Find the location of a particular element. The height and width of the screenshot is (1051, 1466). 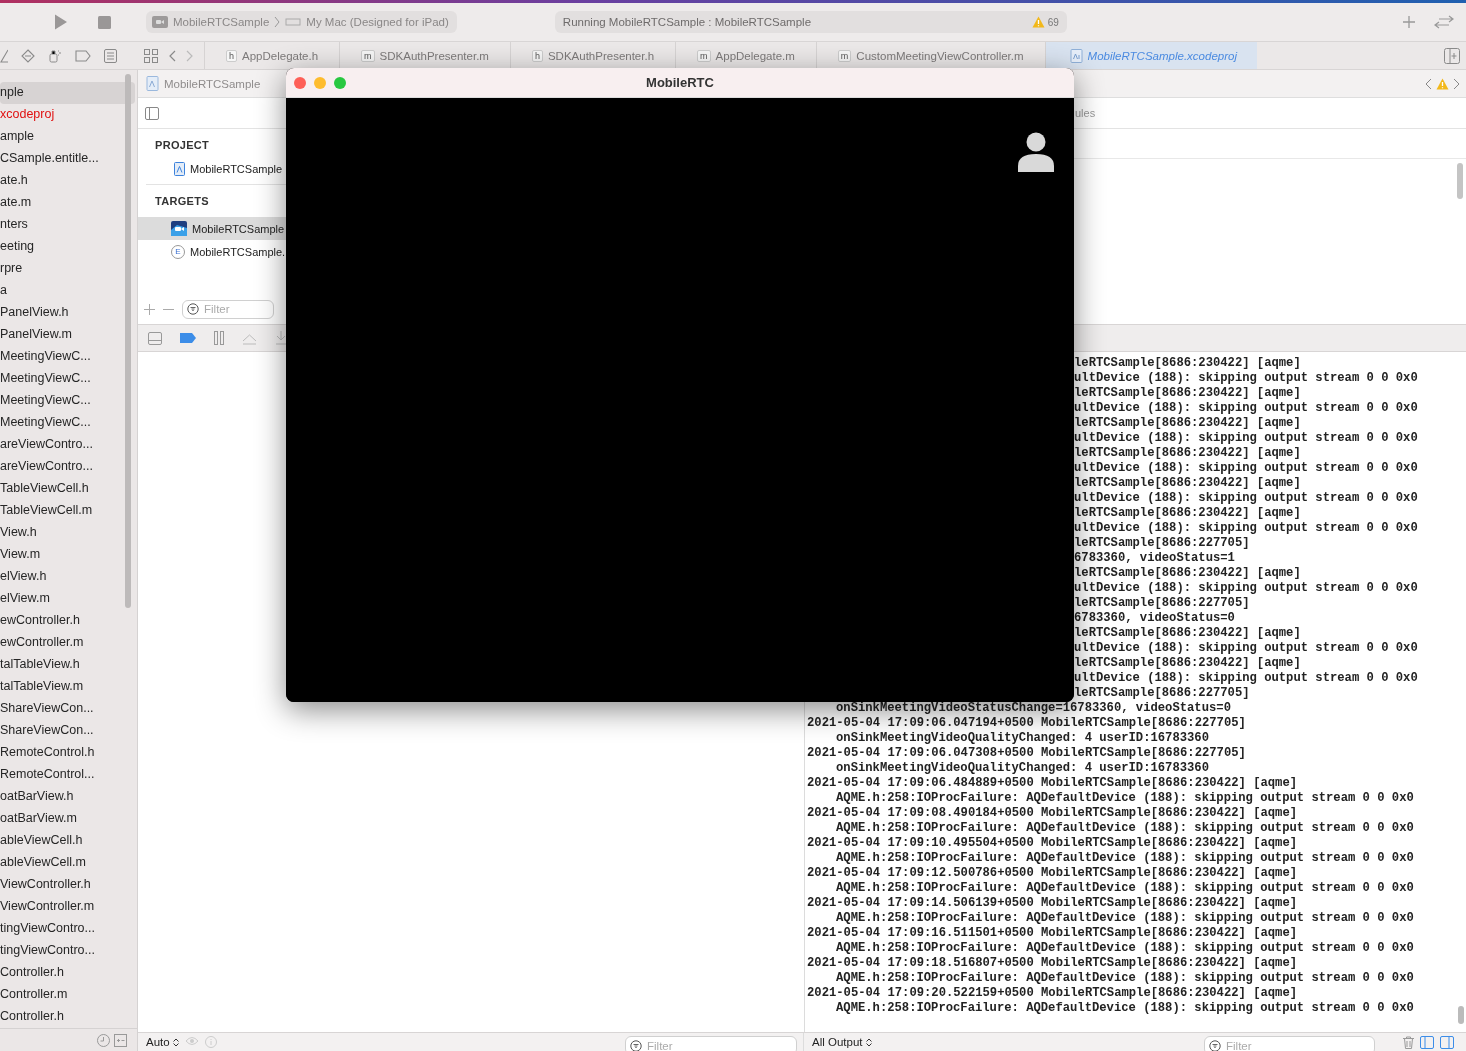

stop-icon is located at coordinates (104, 22).